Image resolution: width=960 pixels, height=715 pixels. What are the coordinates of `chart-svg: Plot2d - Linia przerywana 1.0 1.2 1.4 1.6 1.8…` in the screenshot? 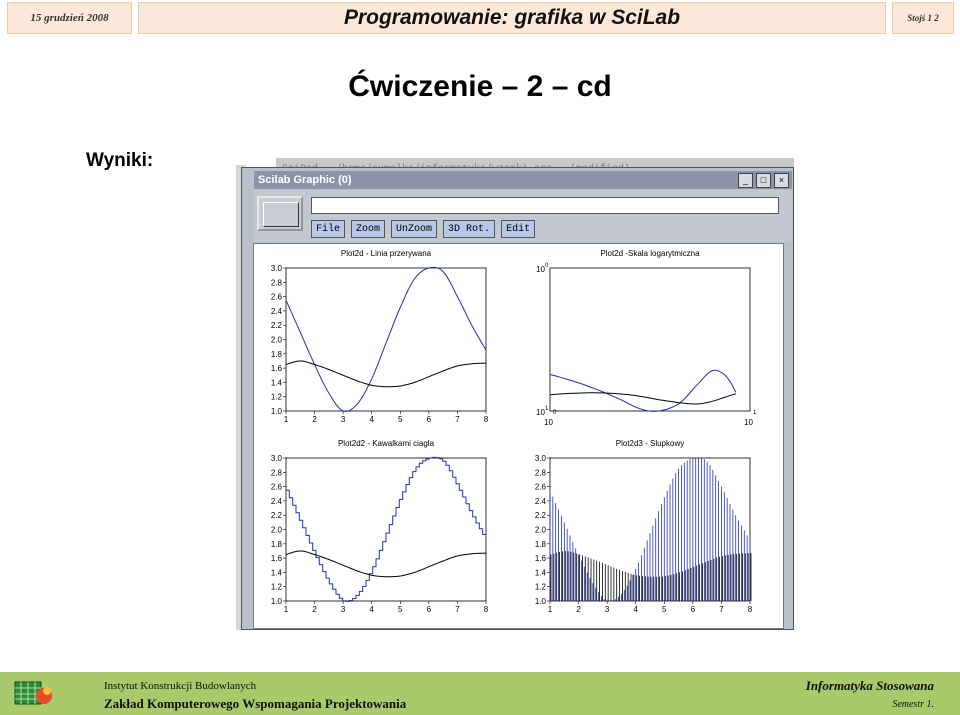 It's located at (380, 336).